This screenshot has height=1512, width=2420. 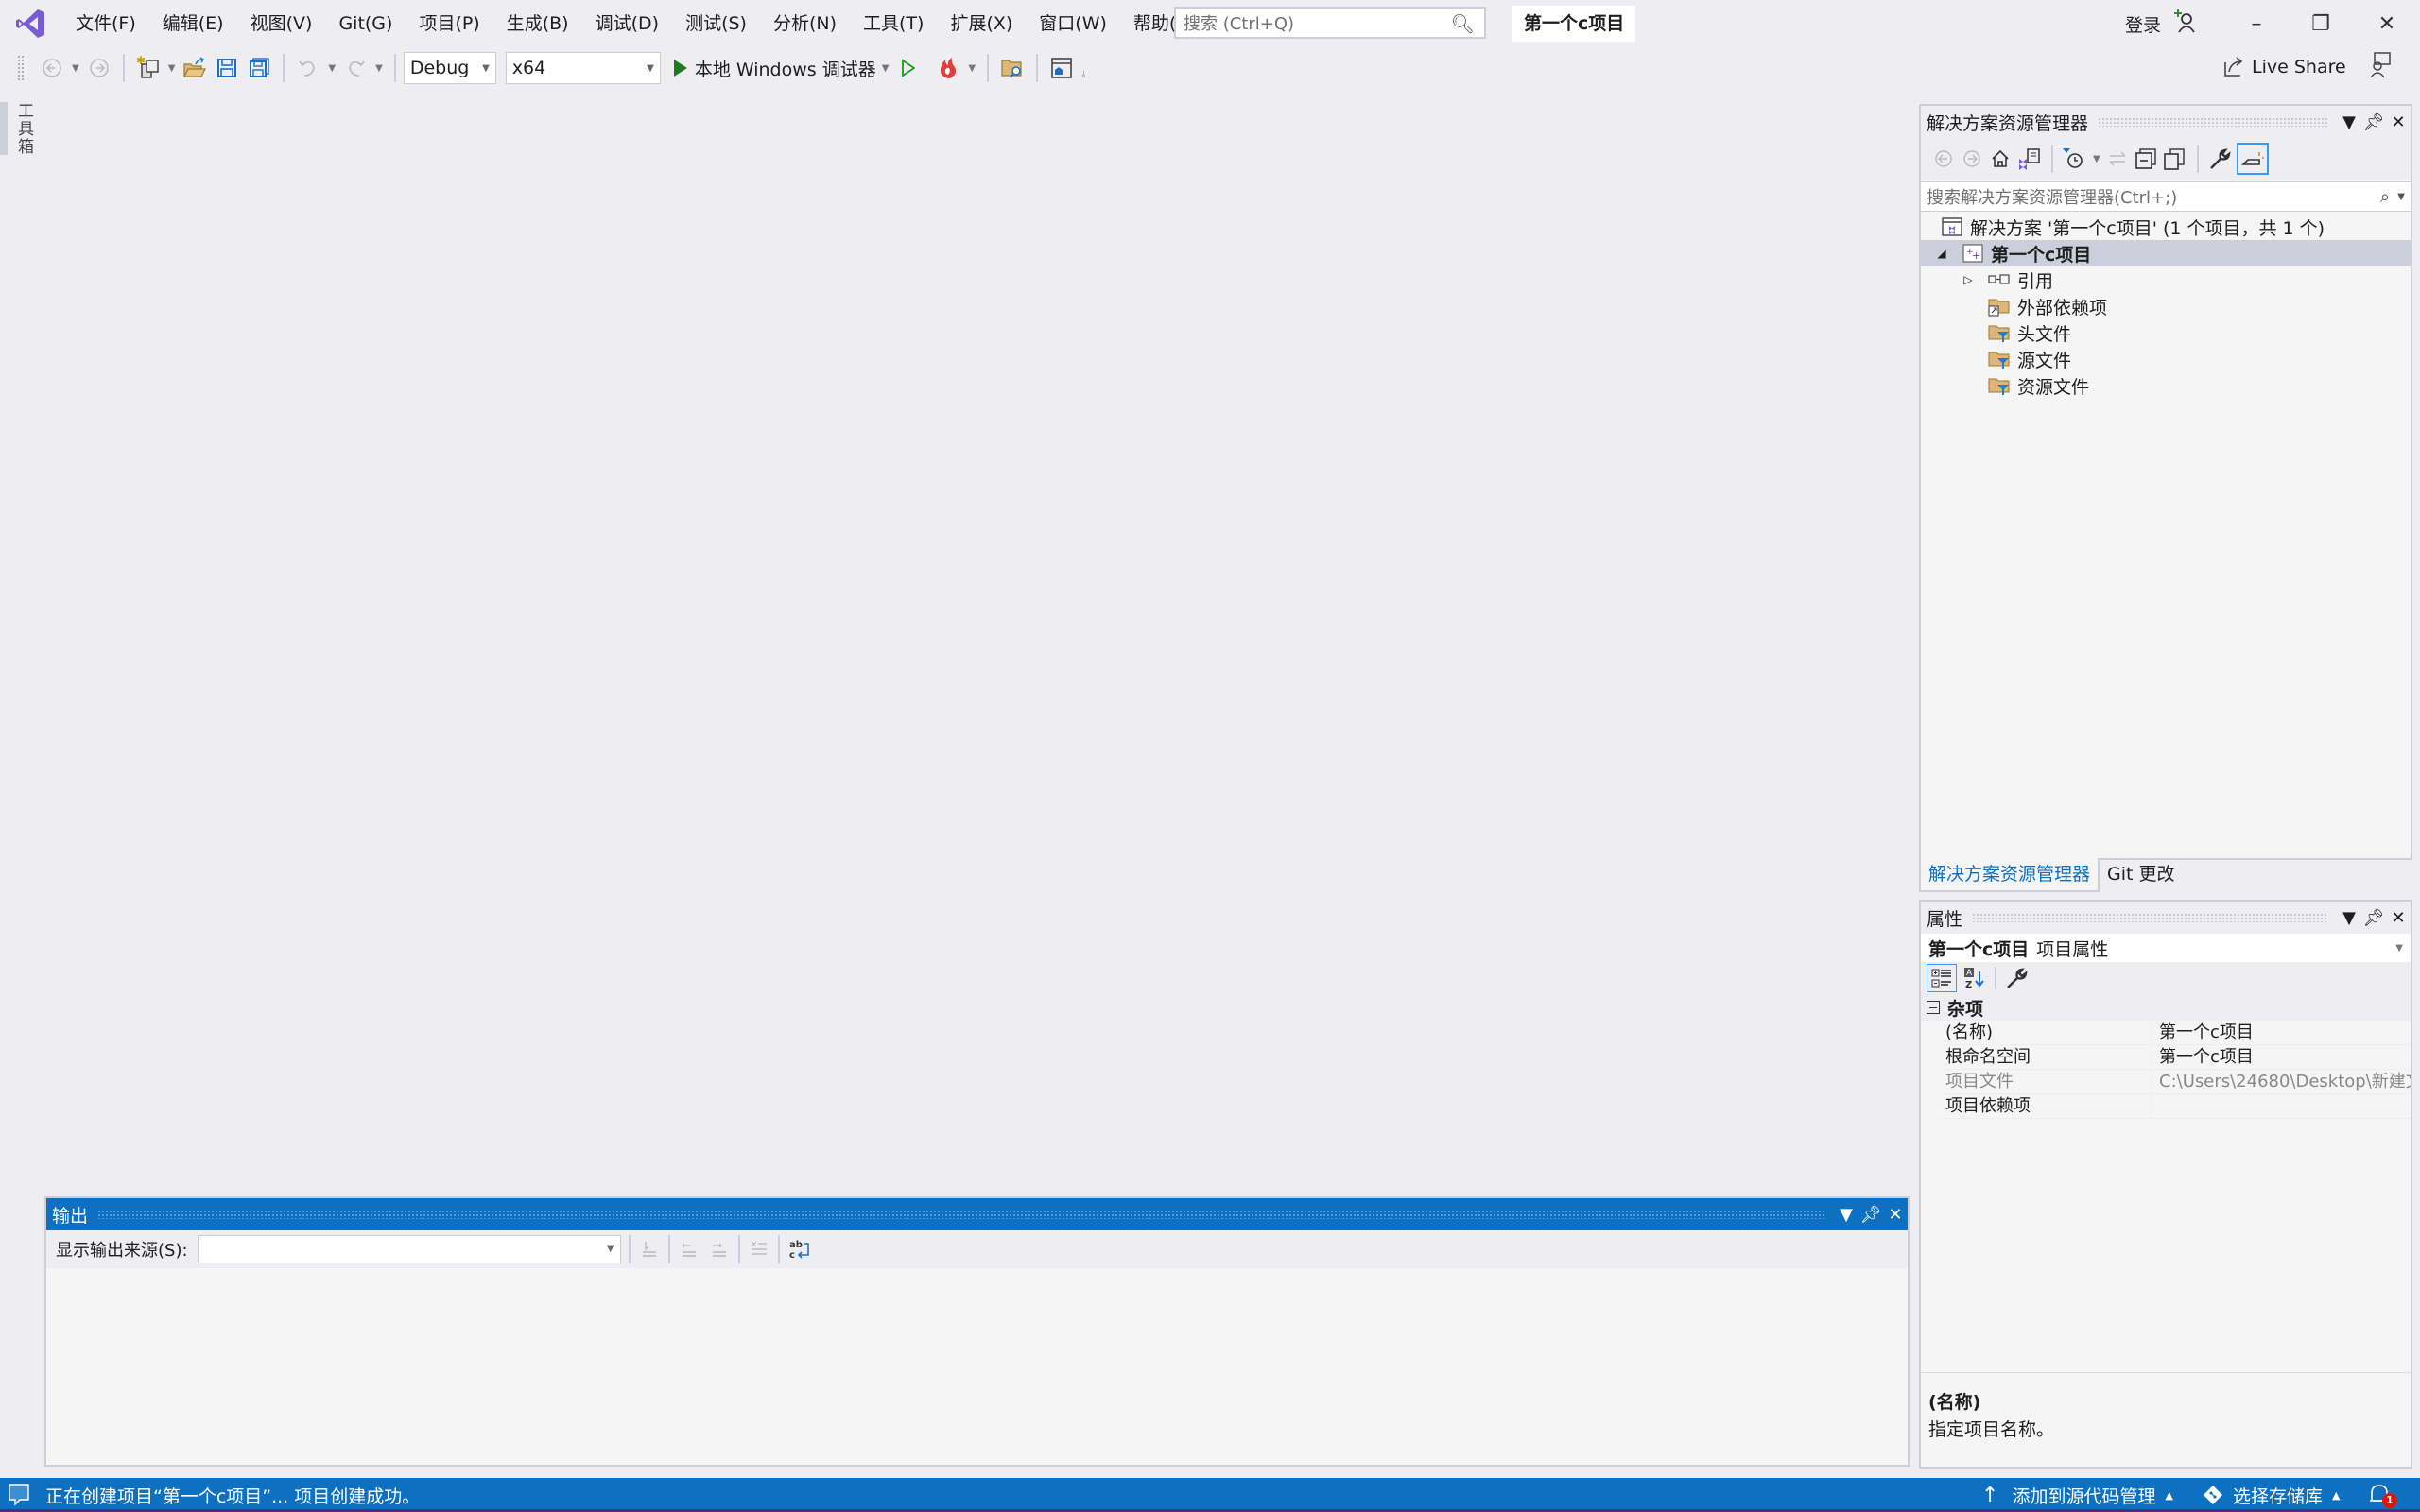 What do you see at coordinates (227, 68) in the screenshot?
I see `save-button` at bounding box center [227, 68].